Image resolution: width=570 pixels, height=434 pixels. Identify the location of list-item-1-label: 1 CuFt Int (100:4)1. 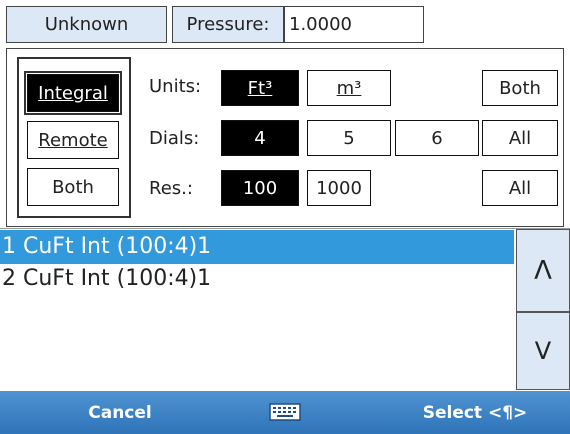
(107, 246).